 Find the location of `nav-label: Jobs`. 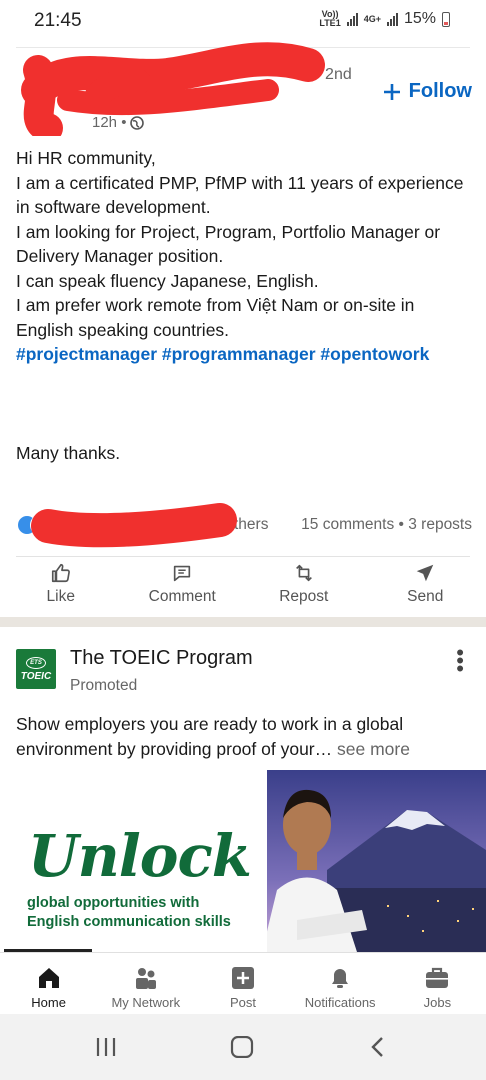

nav-label: Jobs is located at coordinates (437, 1002).